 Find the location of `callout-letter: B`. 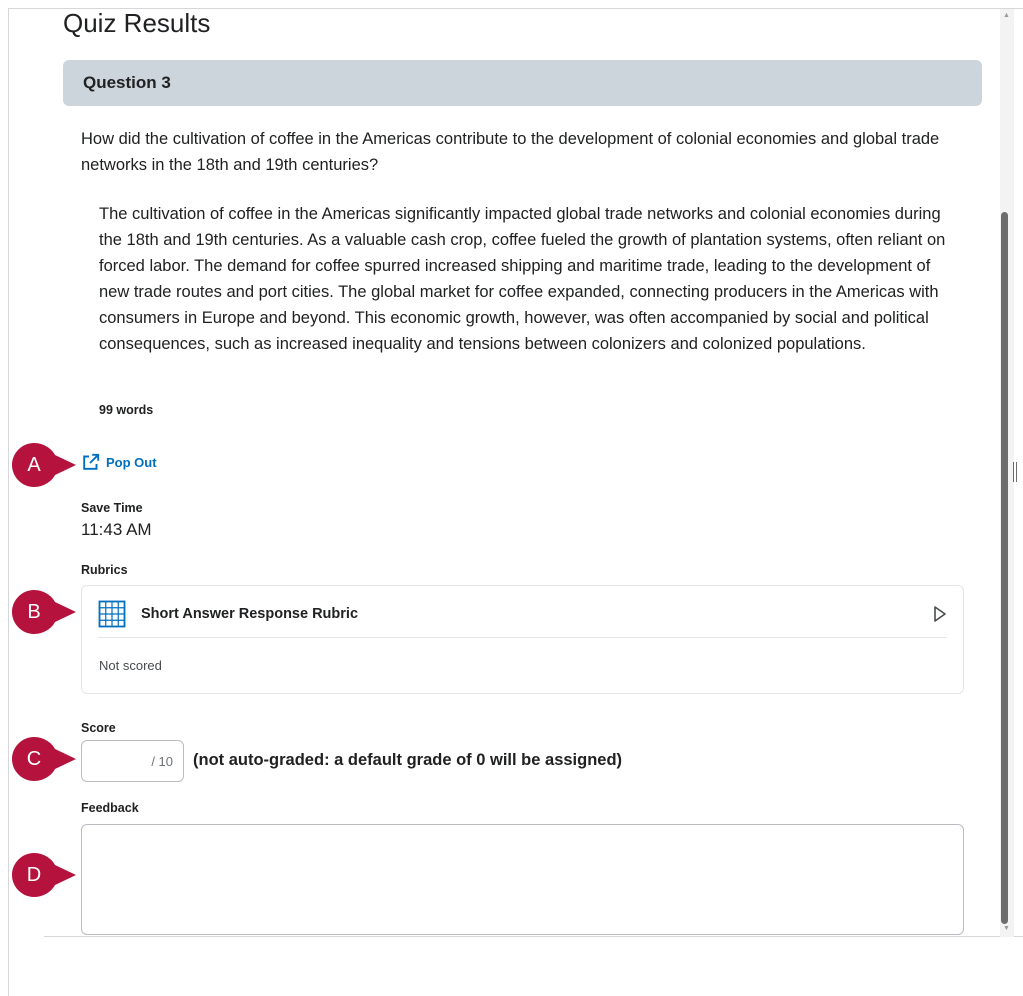

callout-letter: B is located at coordinates (34, 612).